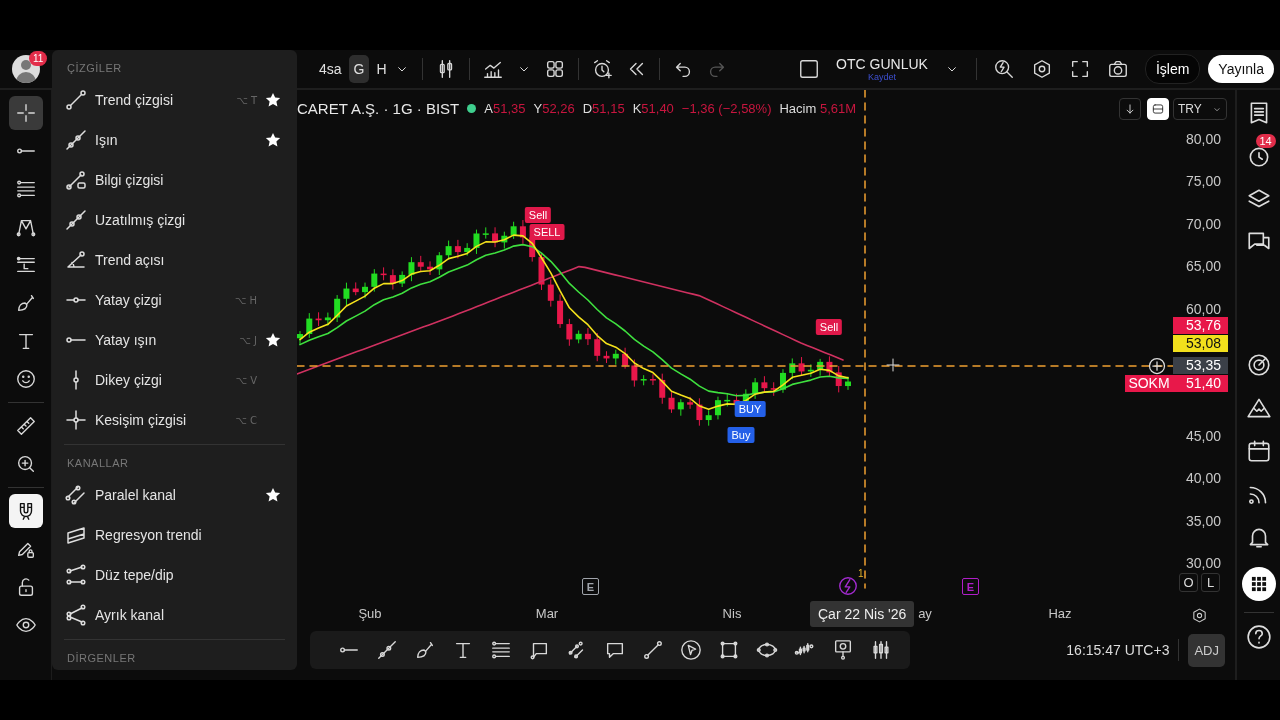 The width and height of the screenshot is (1280, 720). What do you see at coordinates (174, 300) in the screenshot?
I see `menu-item: Yatay çizgi ⌥ H` at bounding box center [174, 300].